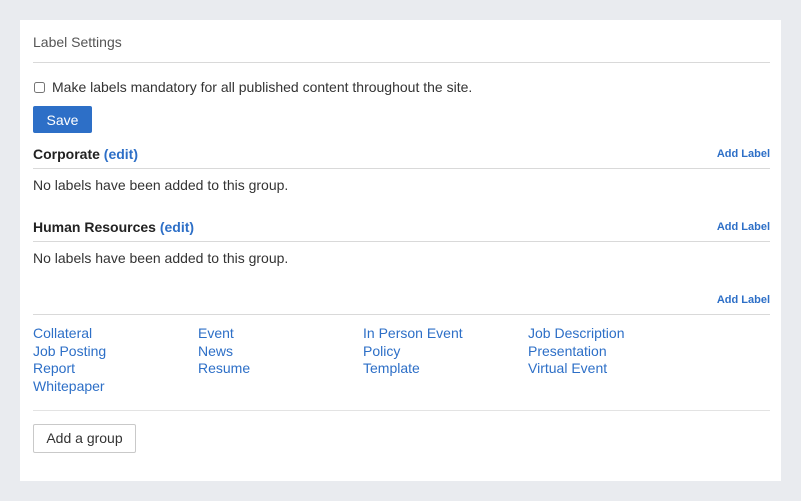  I want to click on label-link: Resume, so click(280, 369).